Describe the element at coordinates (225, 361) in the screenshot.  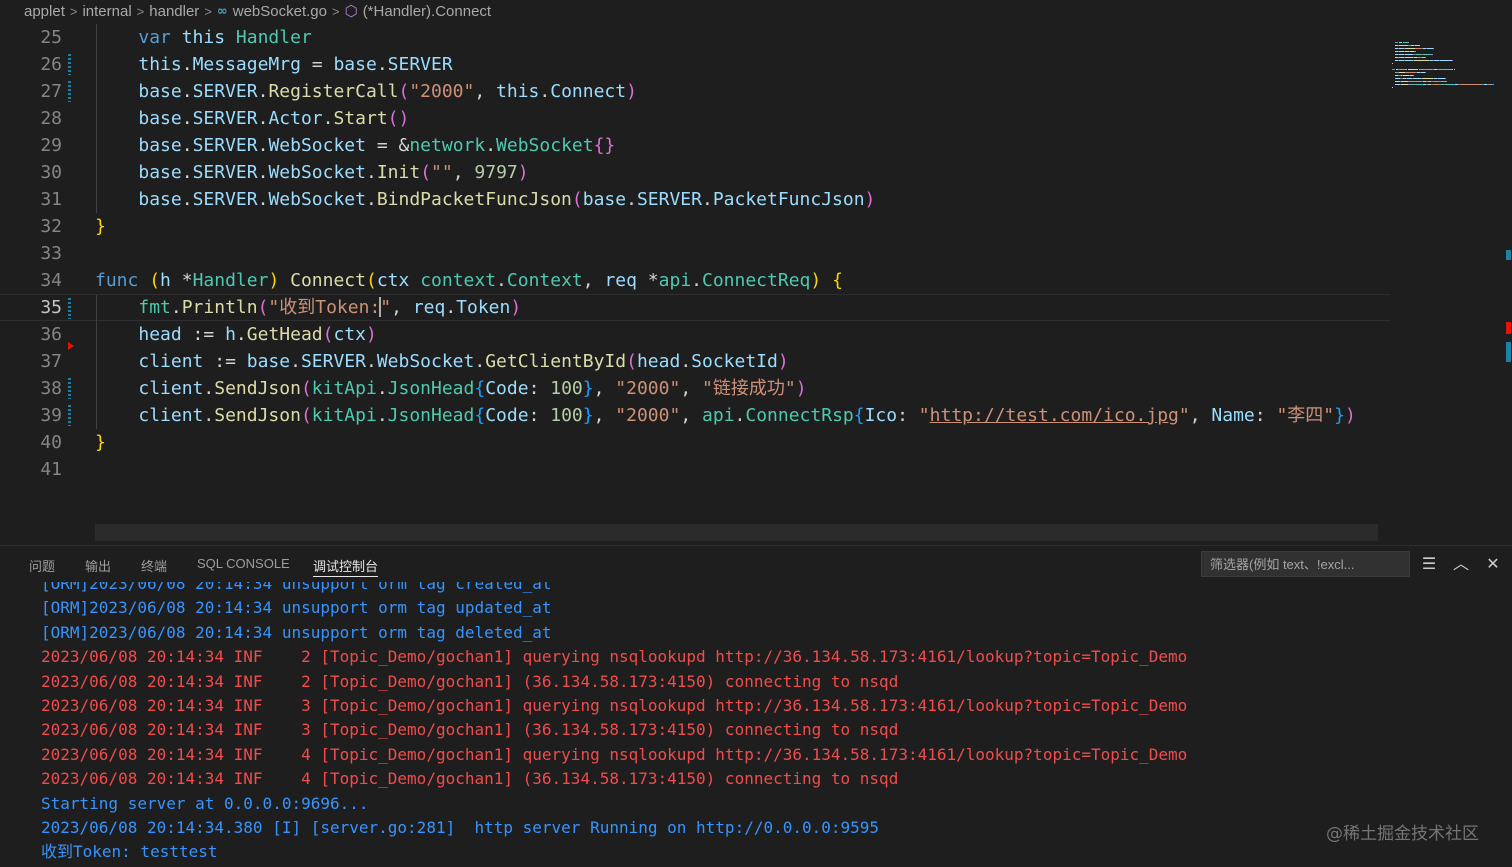
I see `code-token: :=` at that location.